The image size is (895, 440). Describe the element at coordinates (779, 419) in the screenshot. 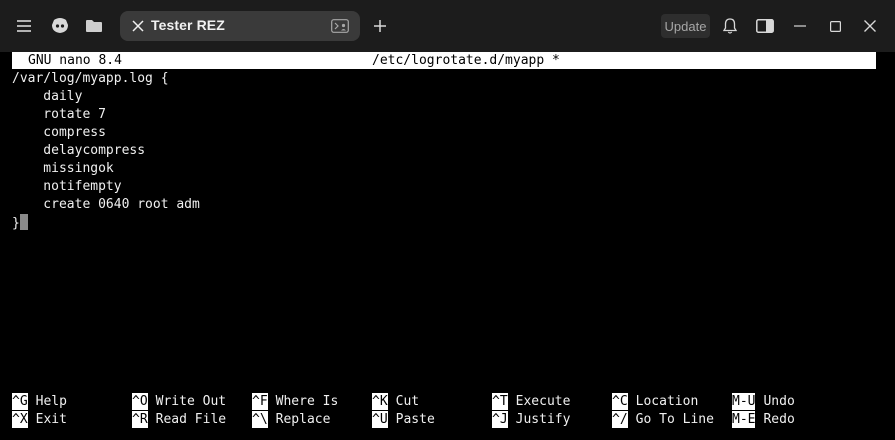

I see `shortcut-label: Redo` at that location.